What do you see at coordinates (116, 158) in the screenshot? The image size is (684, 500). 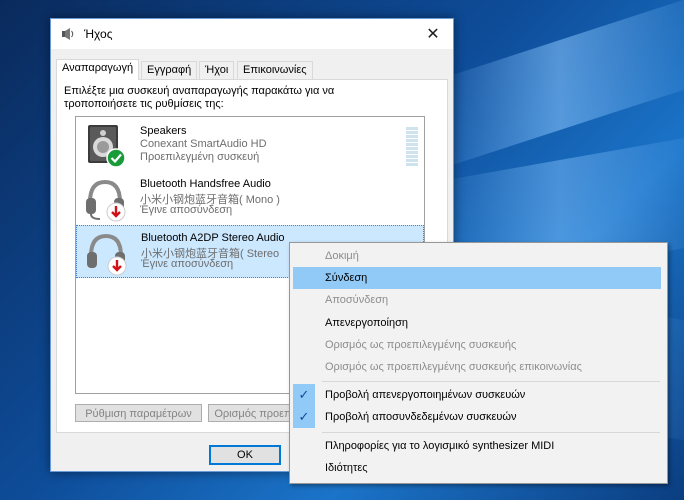 I see `check-badge-icon` at bounding box center [116, 158].